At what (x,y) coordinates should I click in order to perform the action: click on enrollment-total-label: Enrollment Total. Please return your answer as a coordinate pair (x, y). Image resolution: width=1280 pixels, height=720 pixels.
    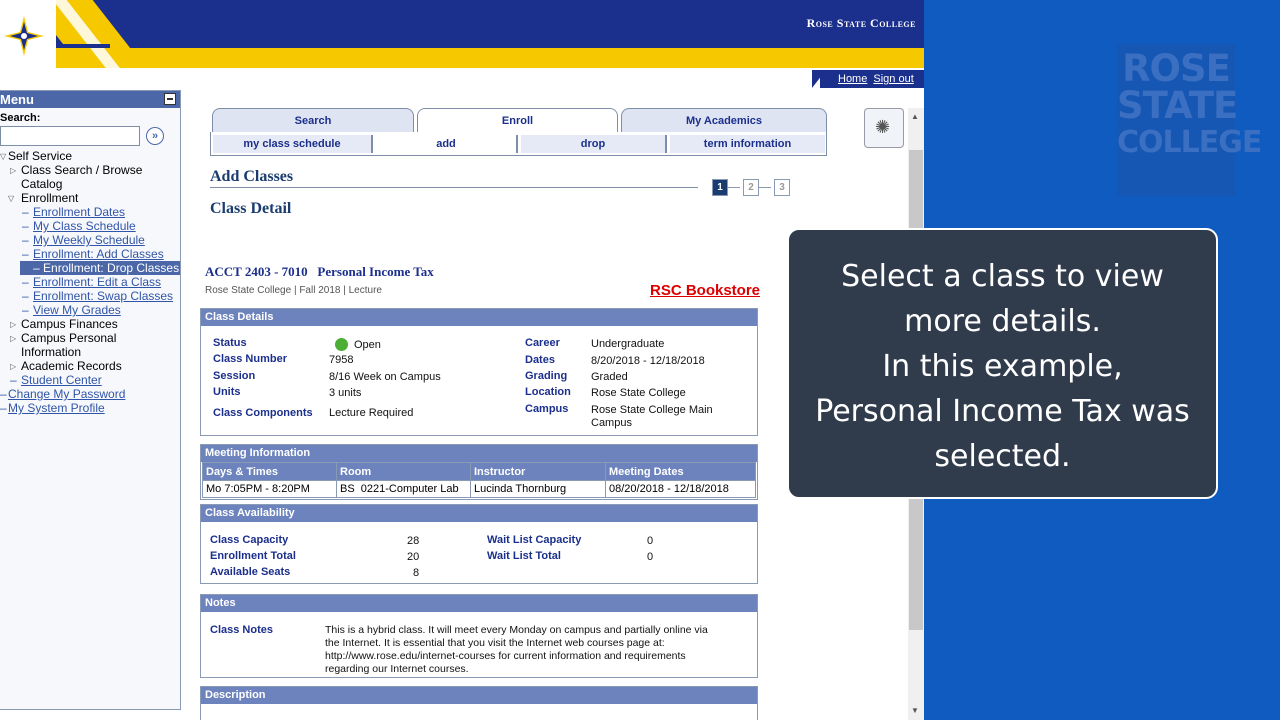
    Looking at the image, I should click on (253, 556).